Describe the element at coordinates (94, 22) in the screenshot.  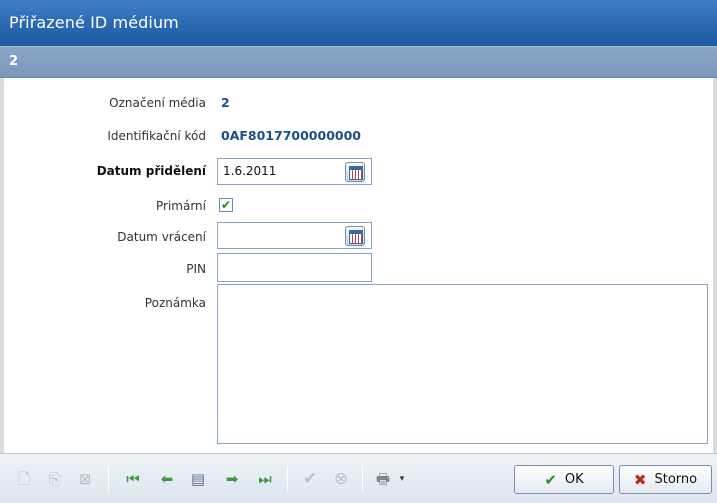
I see `dialog-title: Přiřazené ID médium` at that location.